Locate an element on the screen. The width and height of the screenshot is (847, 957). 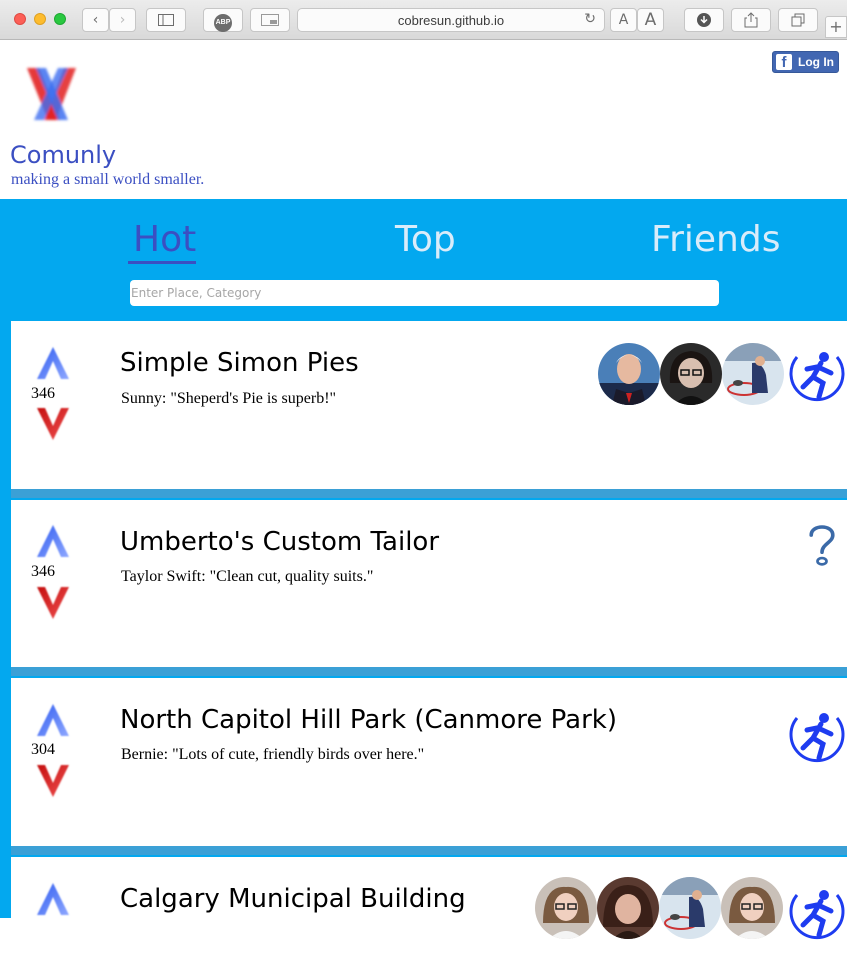
back-button: ‹ is located at coordinates (95, 20).